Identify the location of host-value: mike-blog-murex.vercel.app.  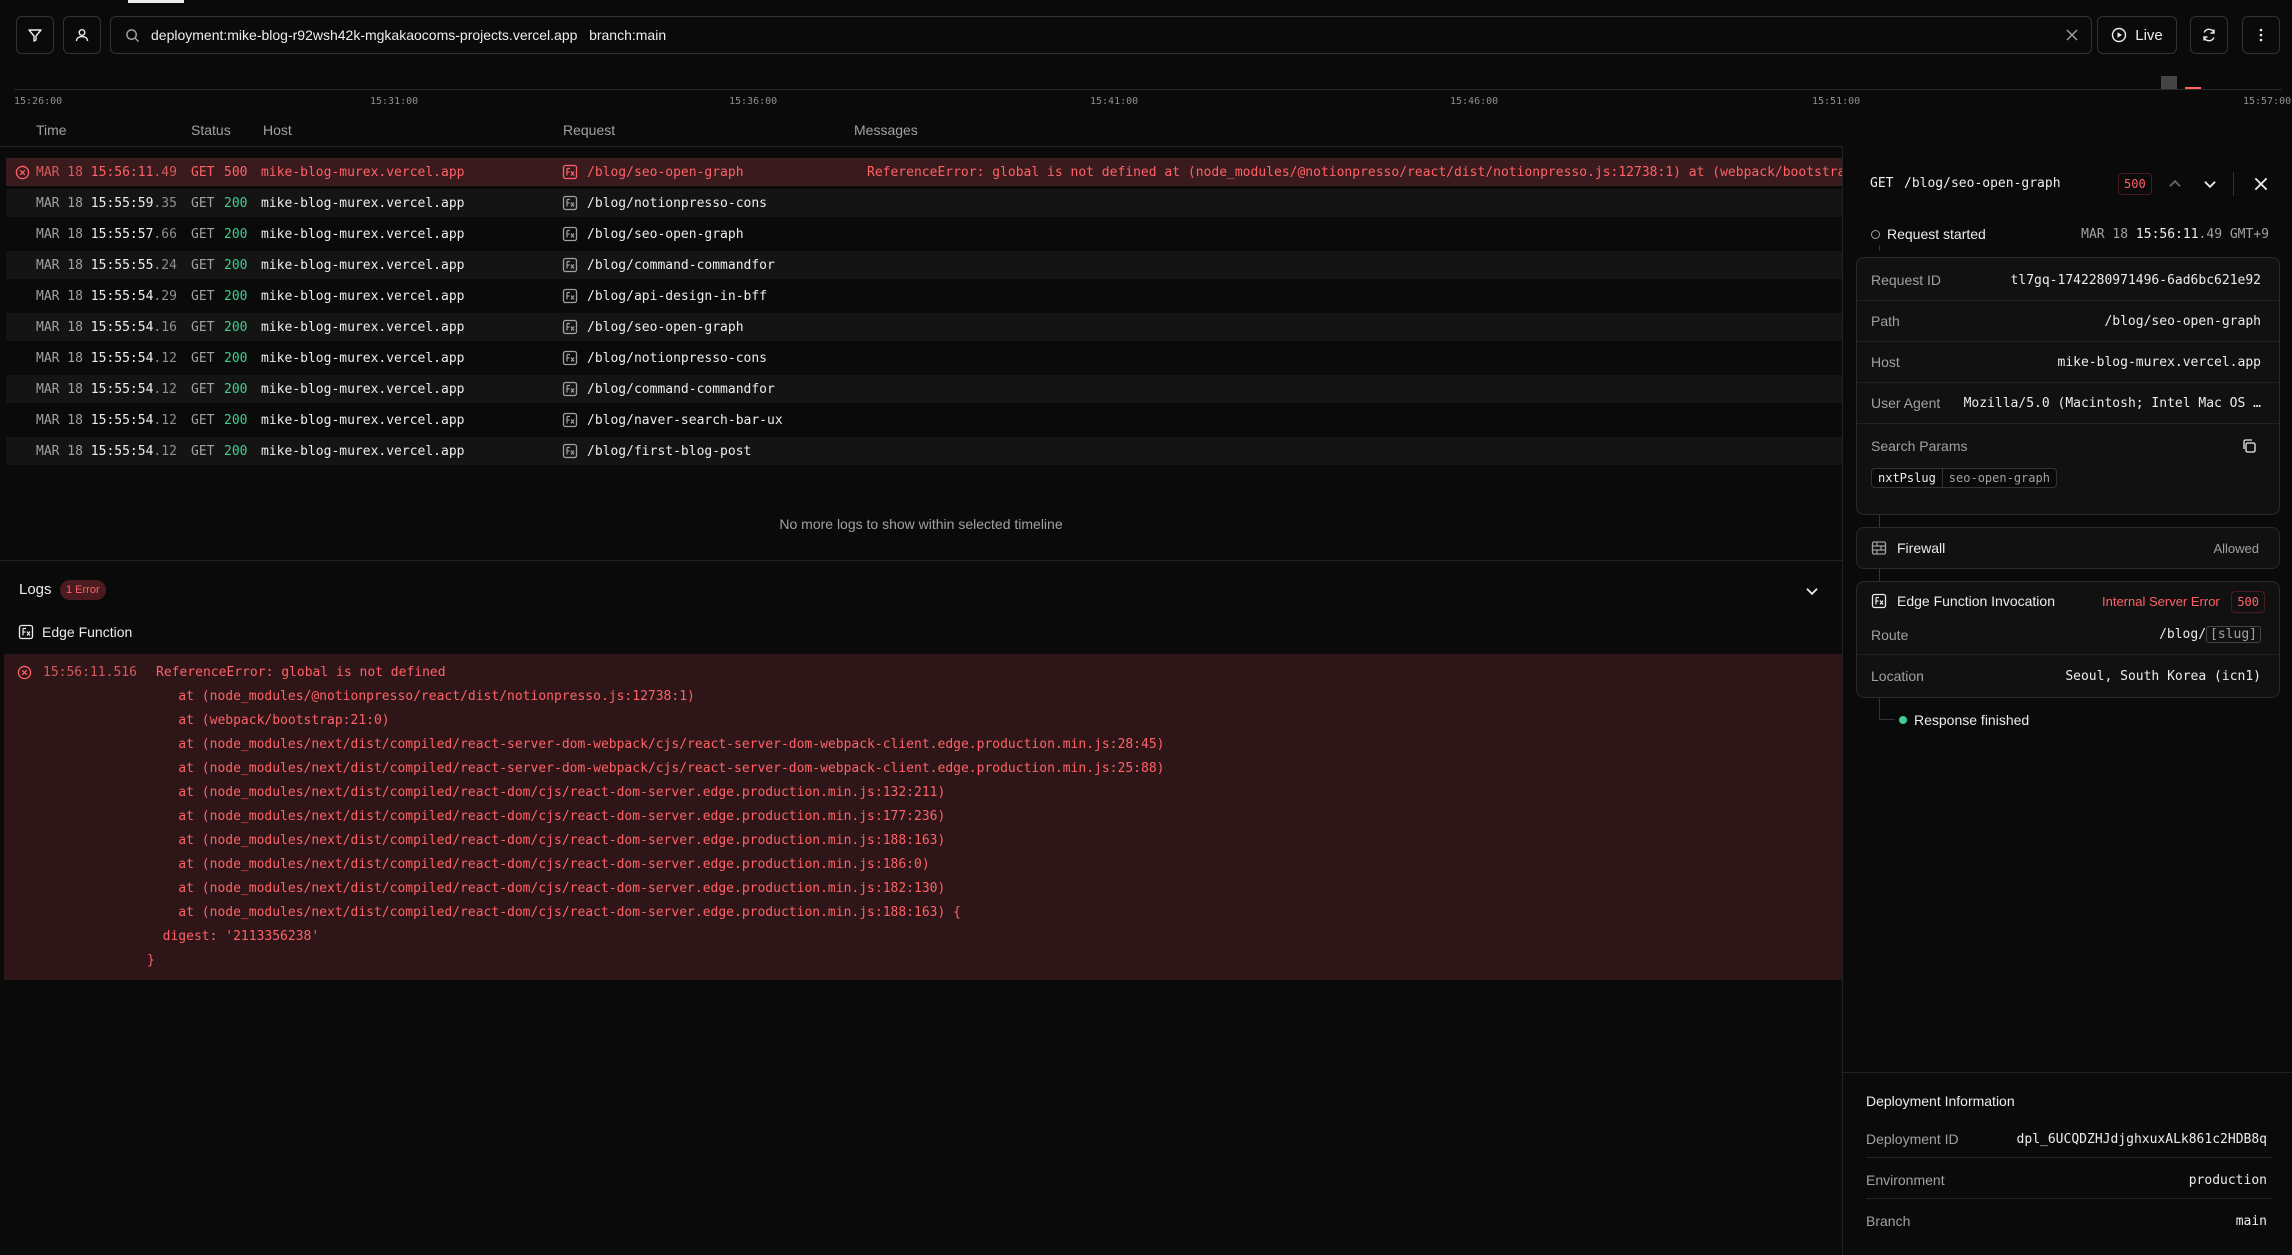
(2160, 362).